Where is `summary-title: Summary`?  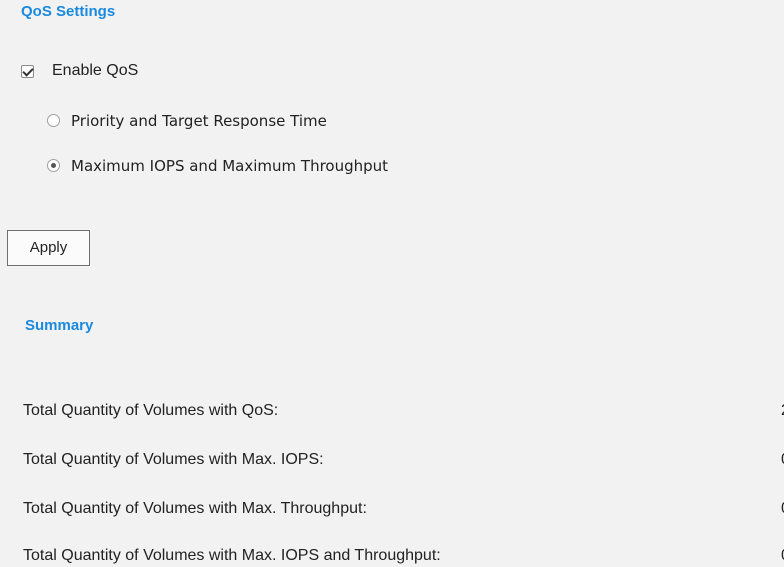 summary-title: Summary is located at coordinates (59, 325).